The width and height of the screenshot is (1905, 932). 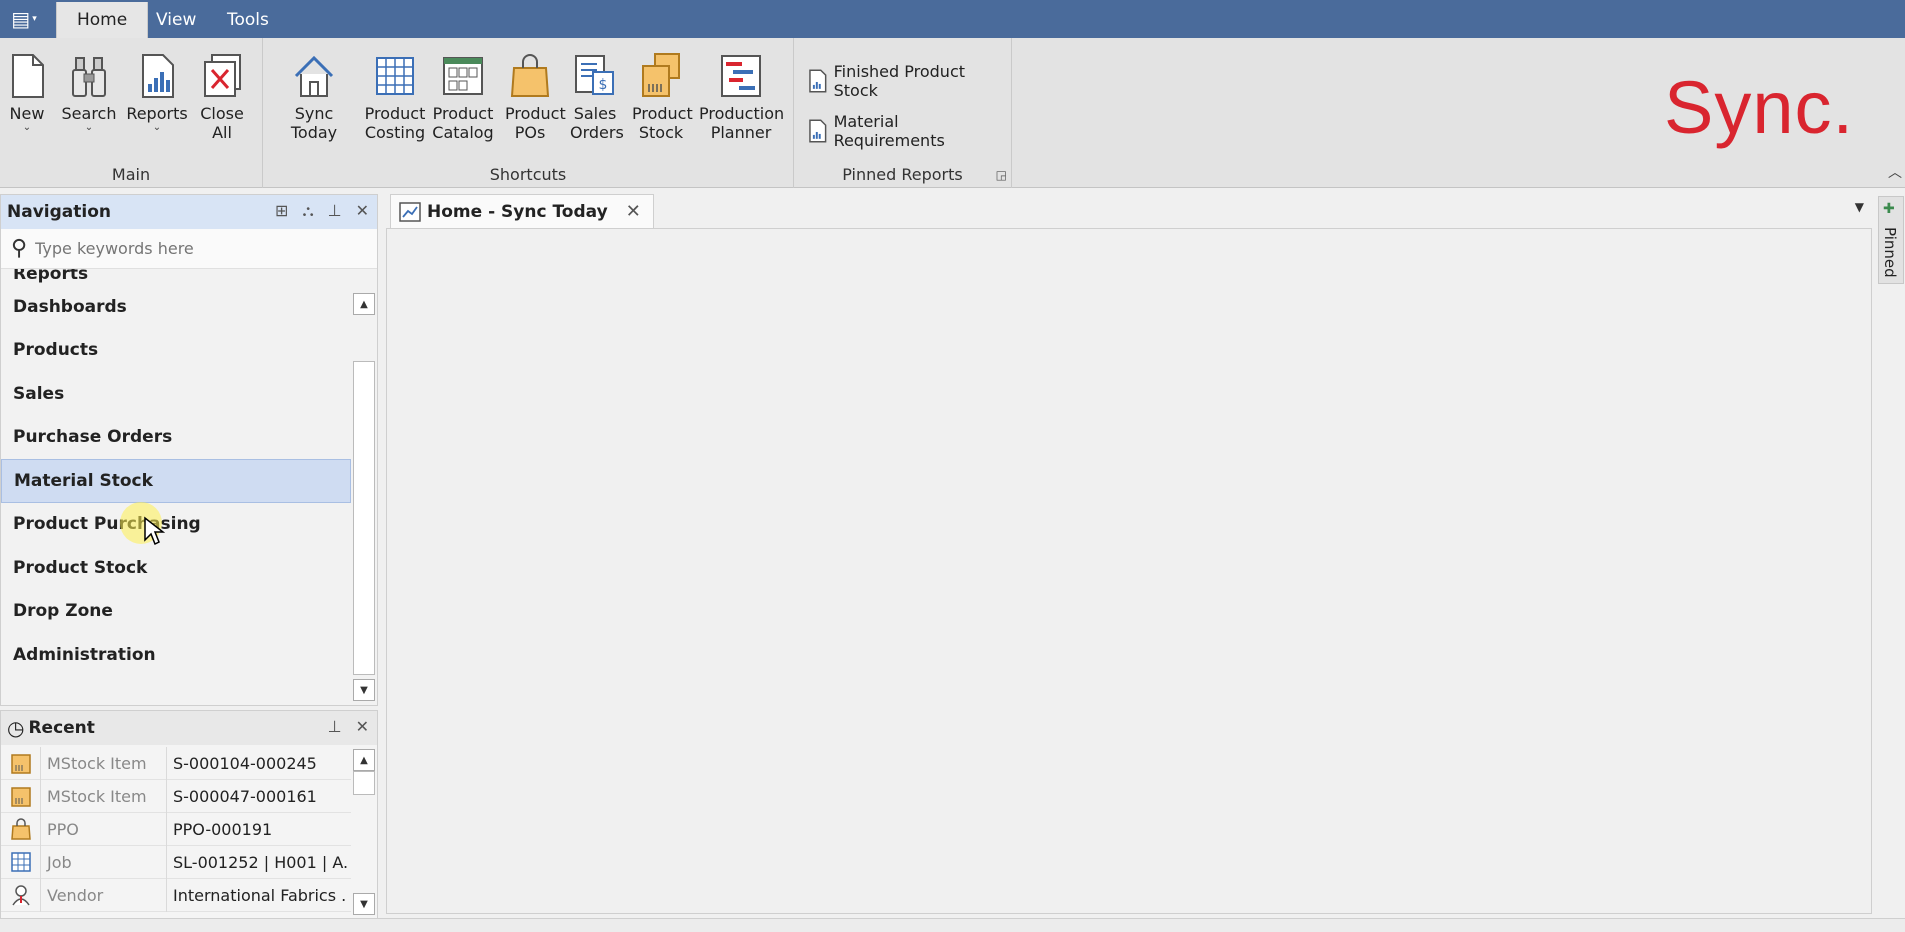 I want to click on search-input, so click(x=185, y=248).